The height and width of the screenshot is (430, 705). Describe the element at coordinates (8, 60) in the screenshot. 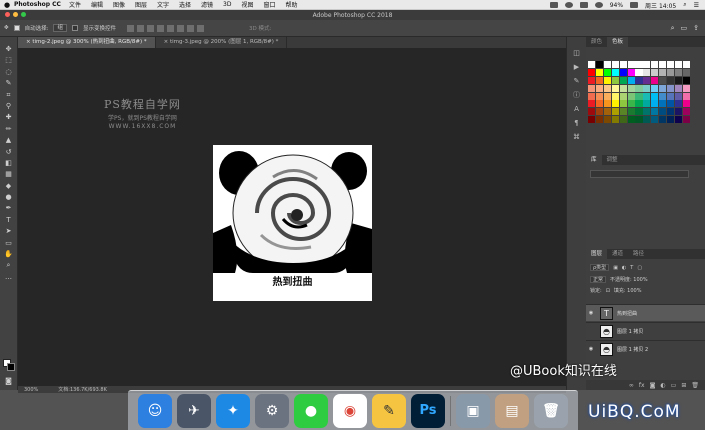

I see `marquee-tool-icon: ⬚` at that location.